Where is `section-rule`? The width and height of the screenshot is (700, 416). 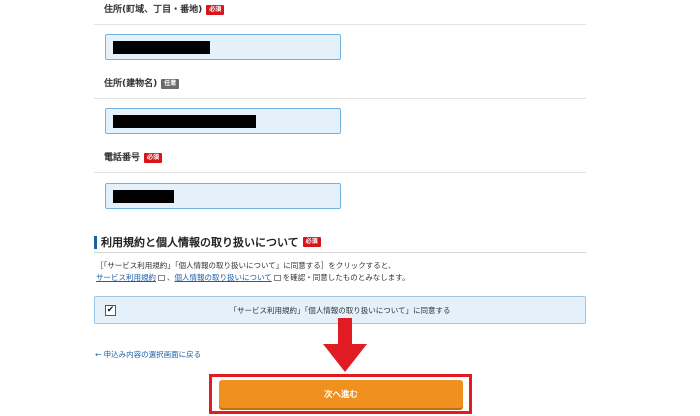 section-rule is located at coordinates (340, 252).